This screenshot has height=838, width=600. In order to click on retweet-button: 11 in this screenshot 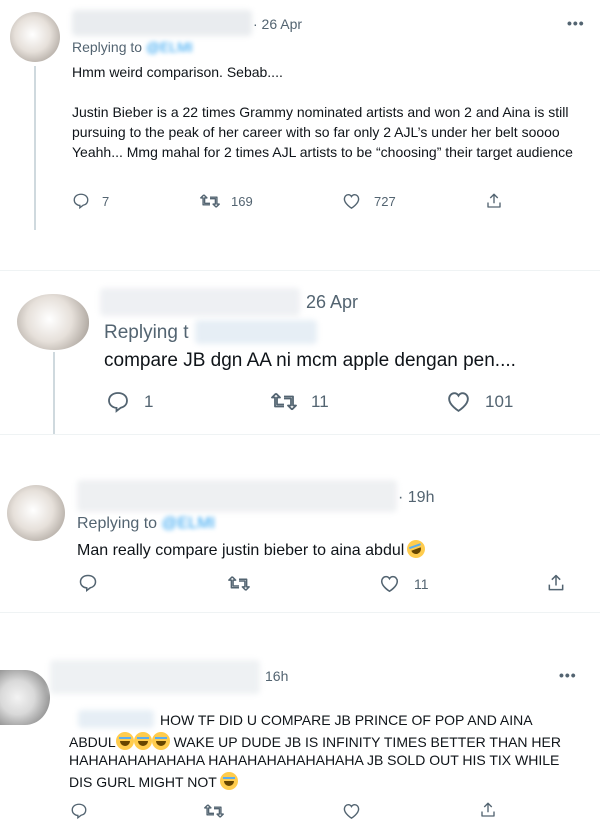, I will do `click(300, 401)`.